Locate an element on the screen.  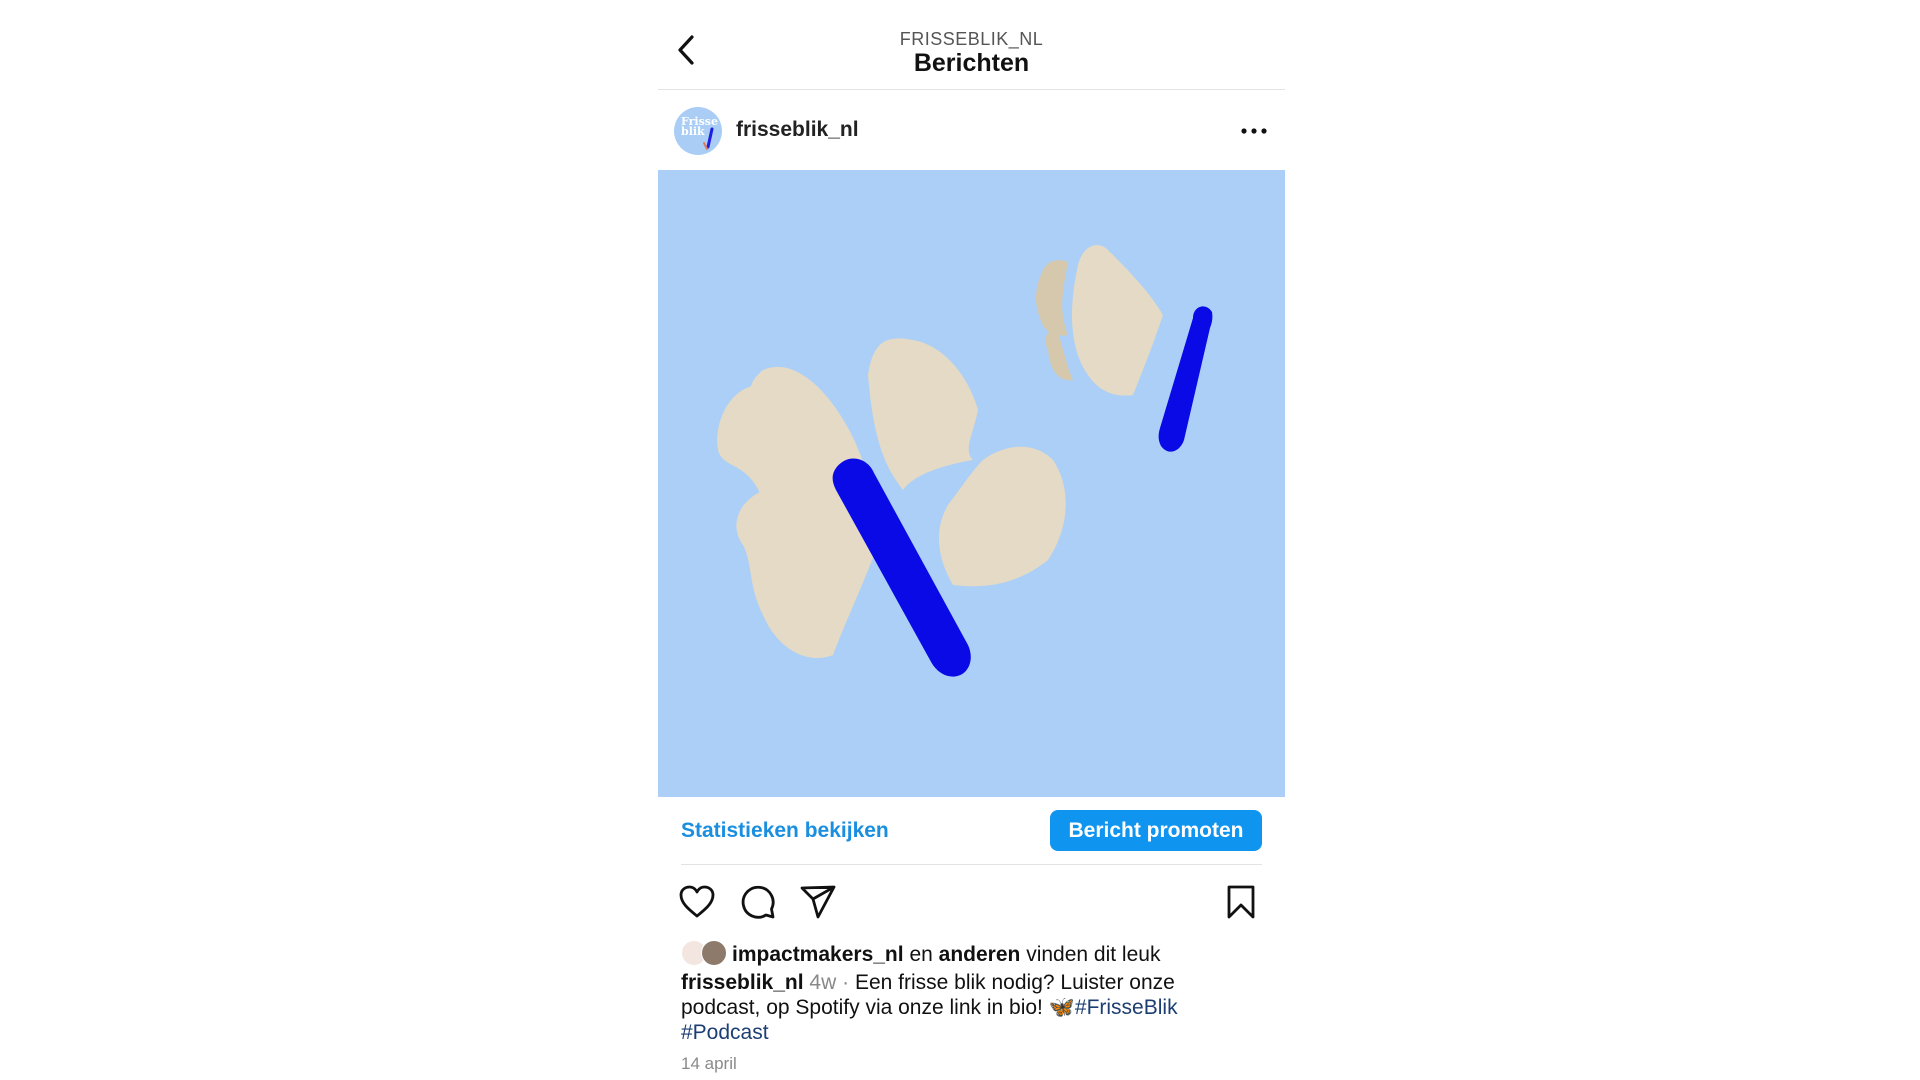
large-butterfly is located at coordinates (891, 507).